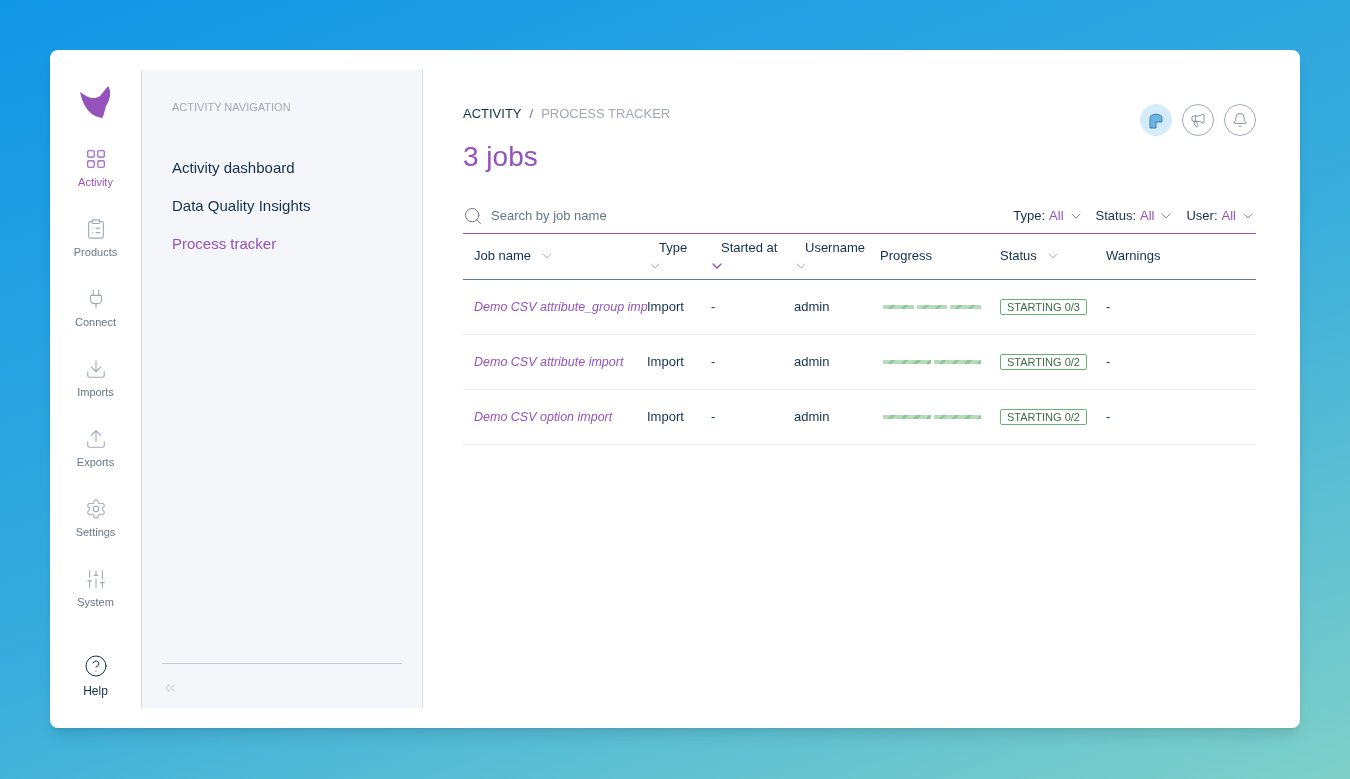 The height and width of the screenshot is (779, 1350). Describe the element at coordinates (746, 216) in the screenshot. I see `search-field: Search by job name` at that location.